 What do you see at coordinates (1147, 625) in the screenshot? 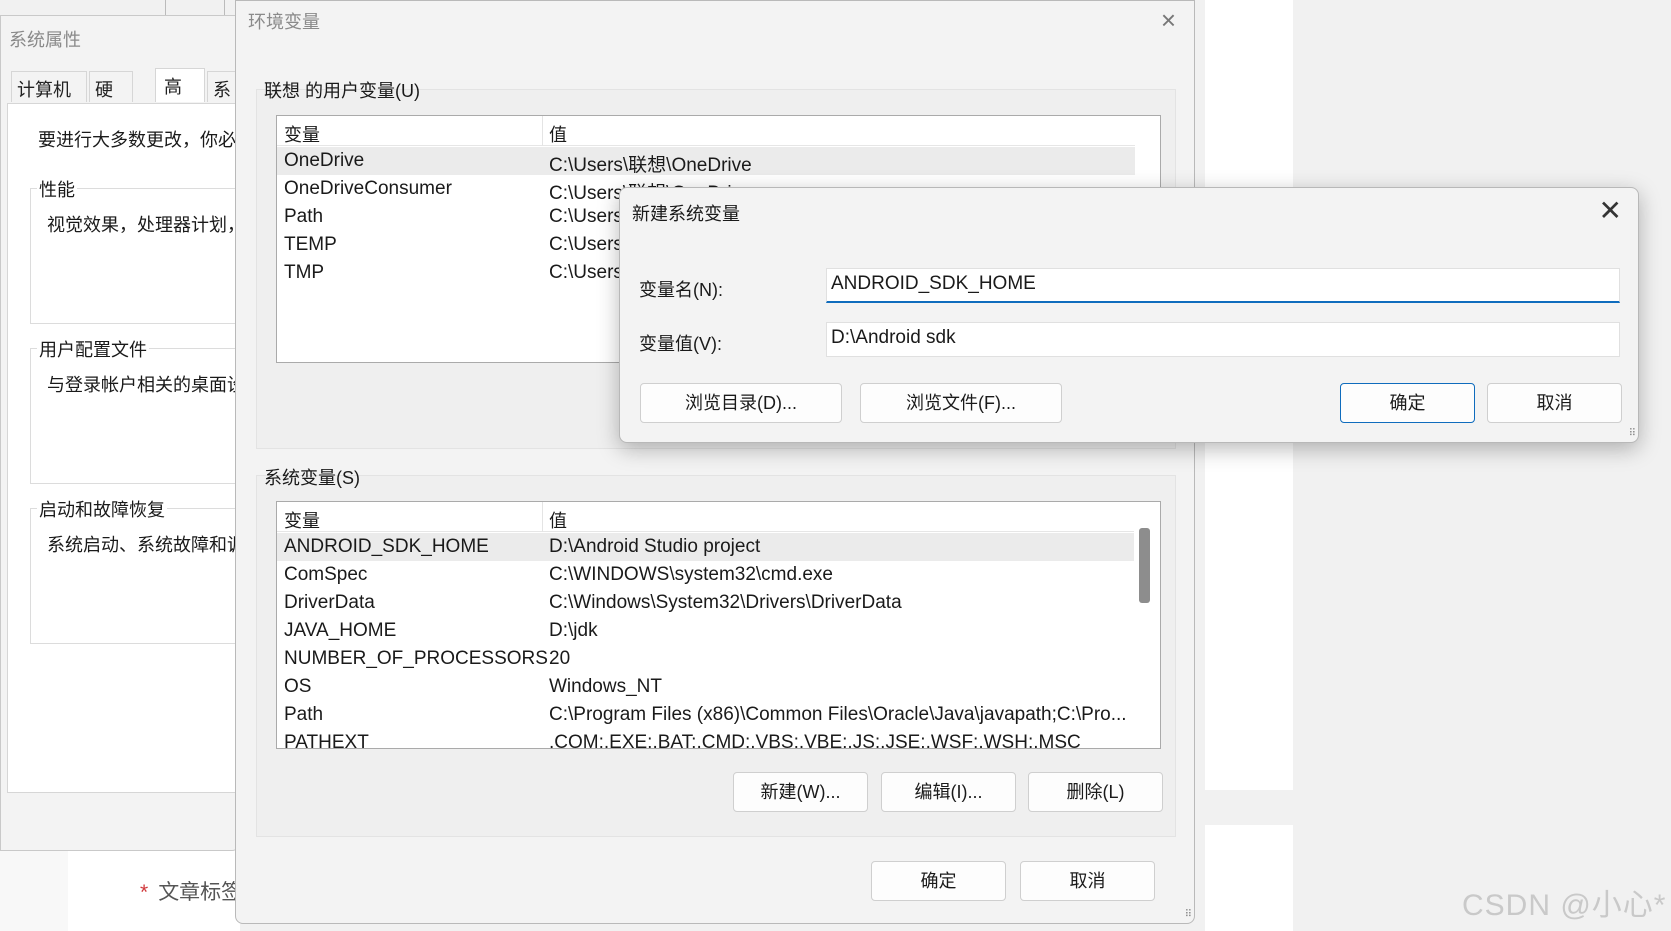
I see `scrollbar` at bounding box center [1147, 625].